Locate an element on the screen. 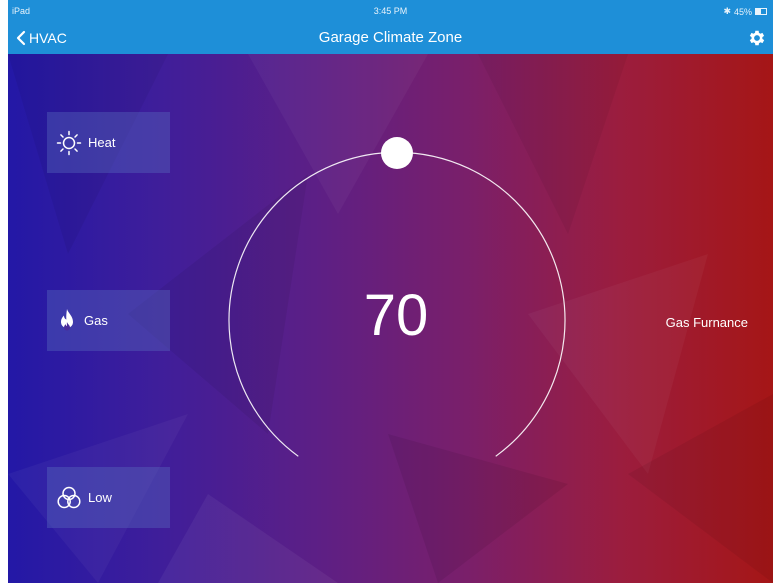  status-right: ✱ 45% is located at coordinates (745, 11).